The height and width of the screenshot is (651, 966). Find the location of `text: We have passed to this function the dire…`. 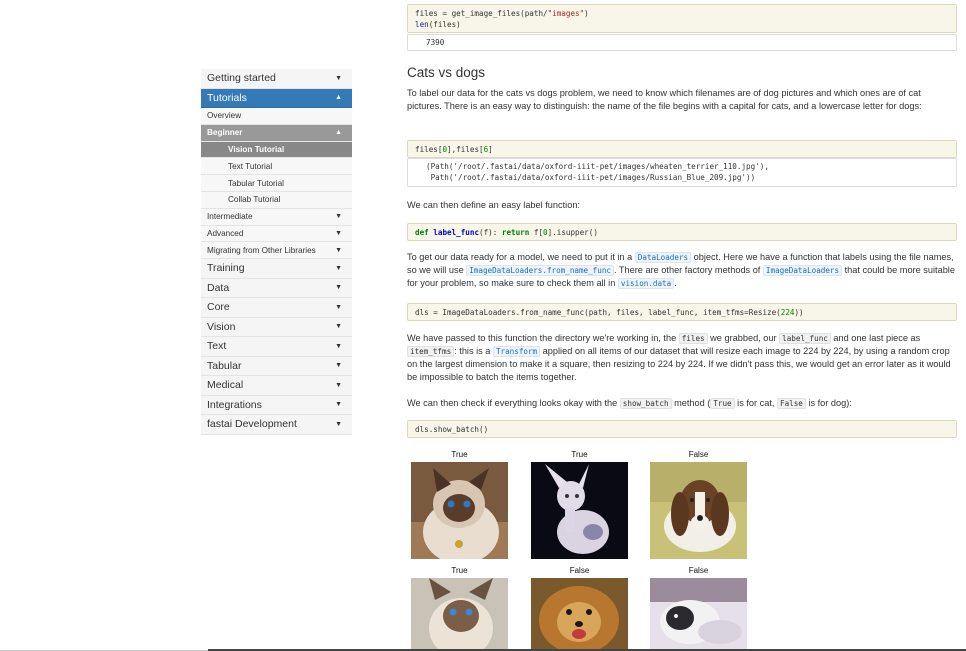

text: We have passed to this function the dire… is located at coordinates (543, 338).